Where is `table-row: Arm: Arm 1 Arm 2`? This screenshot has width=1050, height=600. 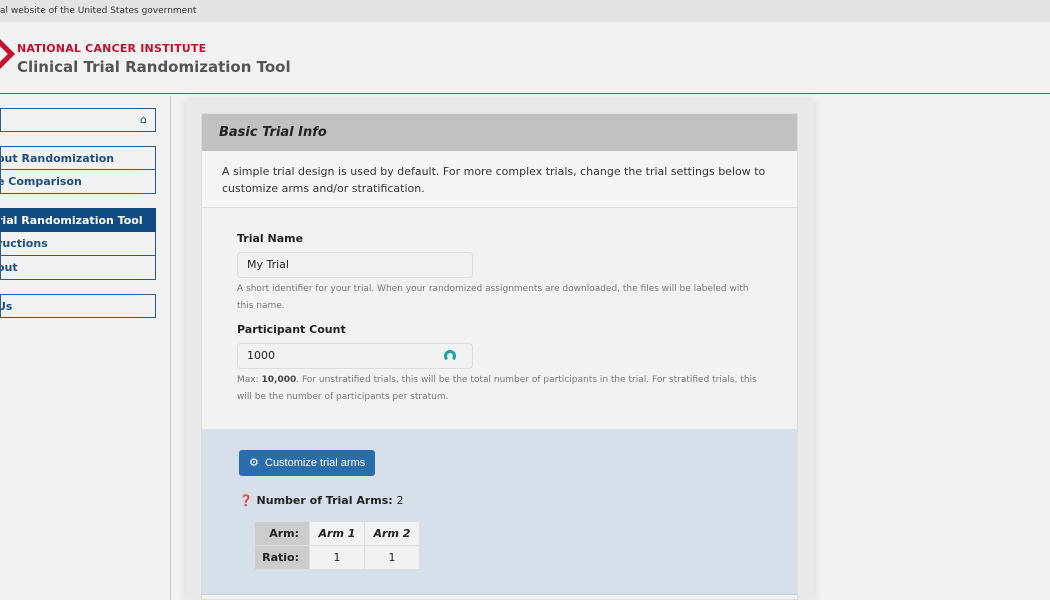 table-row: Arm: Arm 1 Arm 2 is located at coordinates (337, 533).